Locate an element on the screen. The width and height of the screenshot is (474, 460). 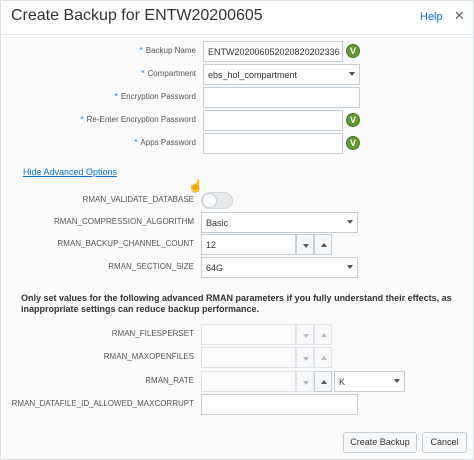
datafile-id-allowed-maxcorrupt-row: RMAN_DATAFILE_ID_ALLOWED_MAXCORRUPT is located at coordinates (236, 405).